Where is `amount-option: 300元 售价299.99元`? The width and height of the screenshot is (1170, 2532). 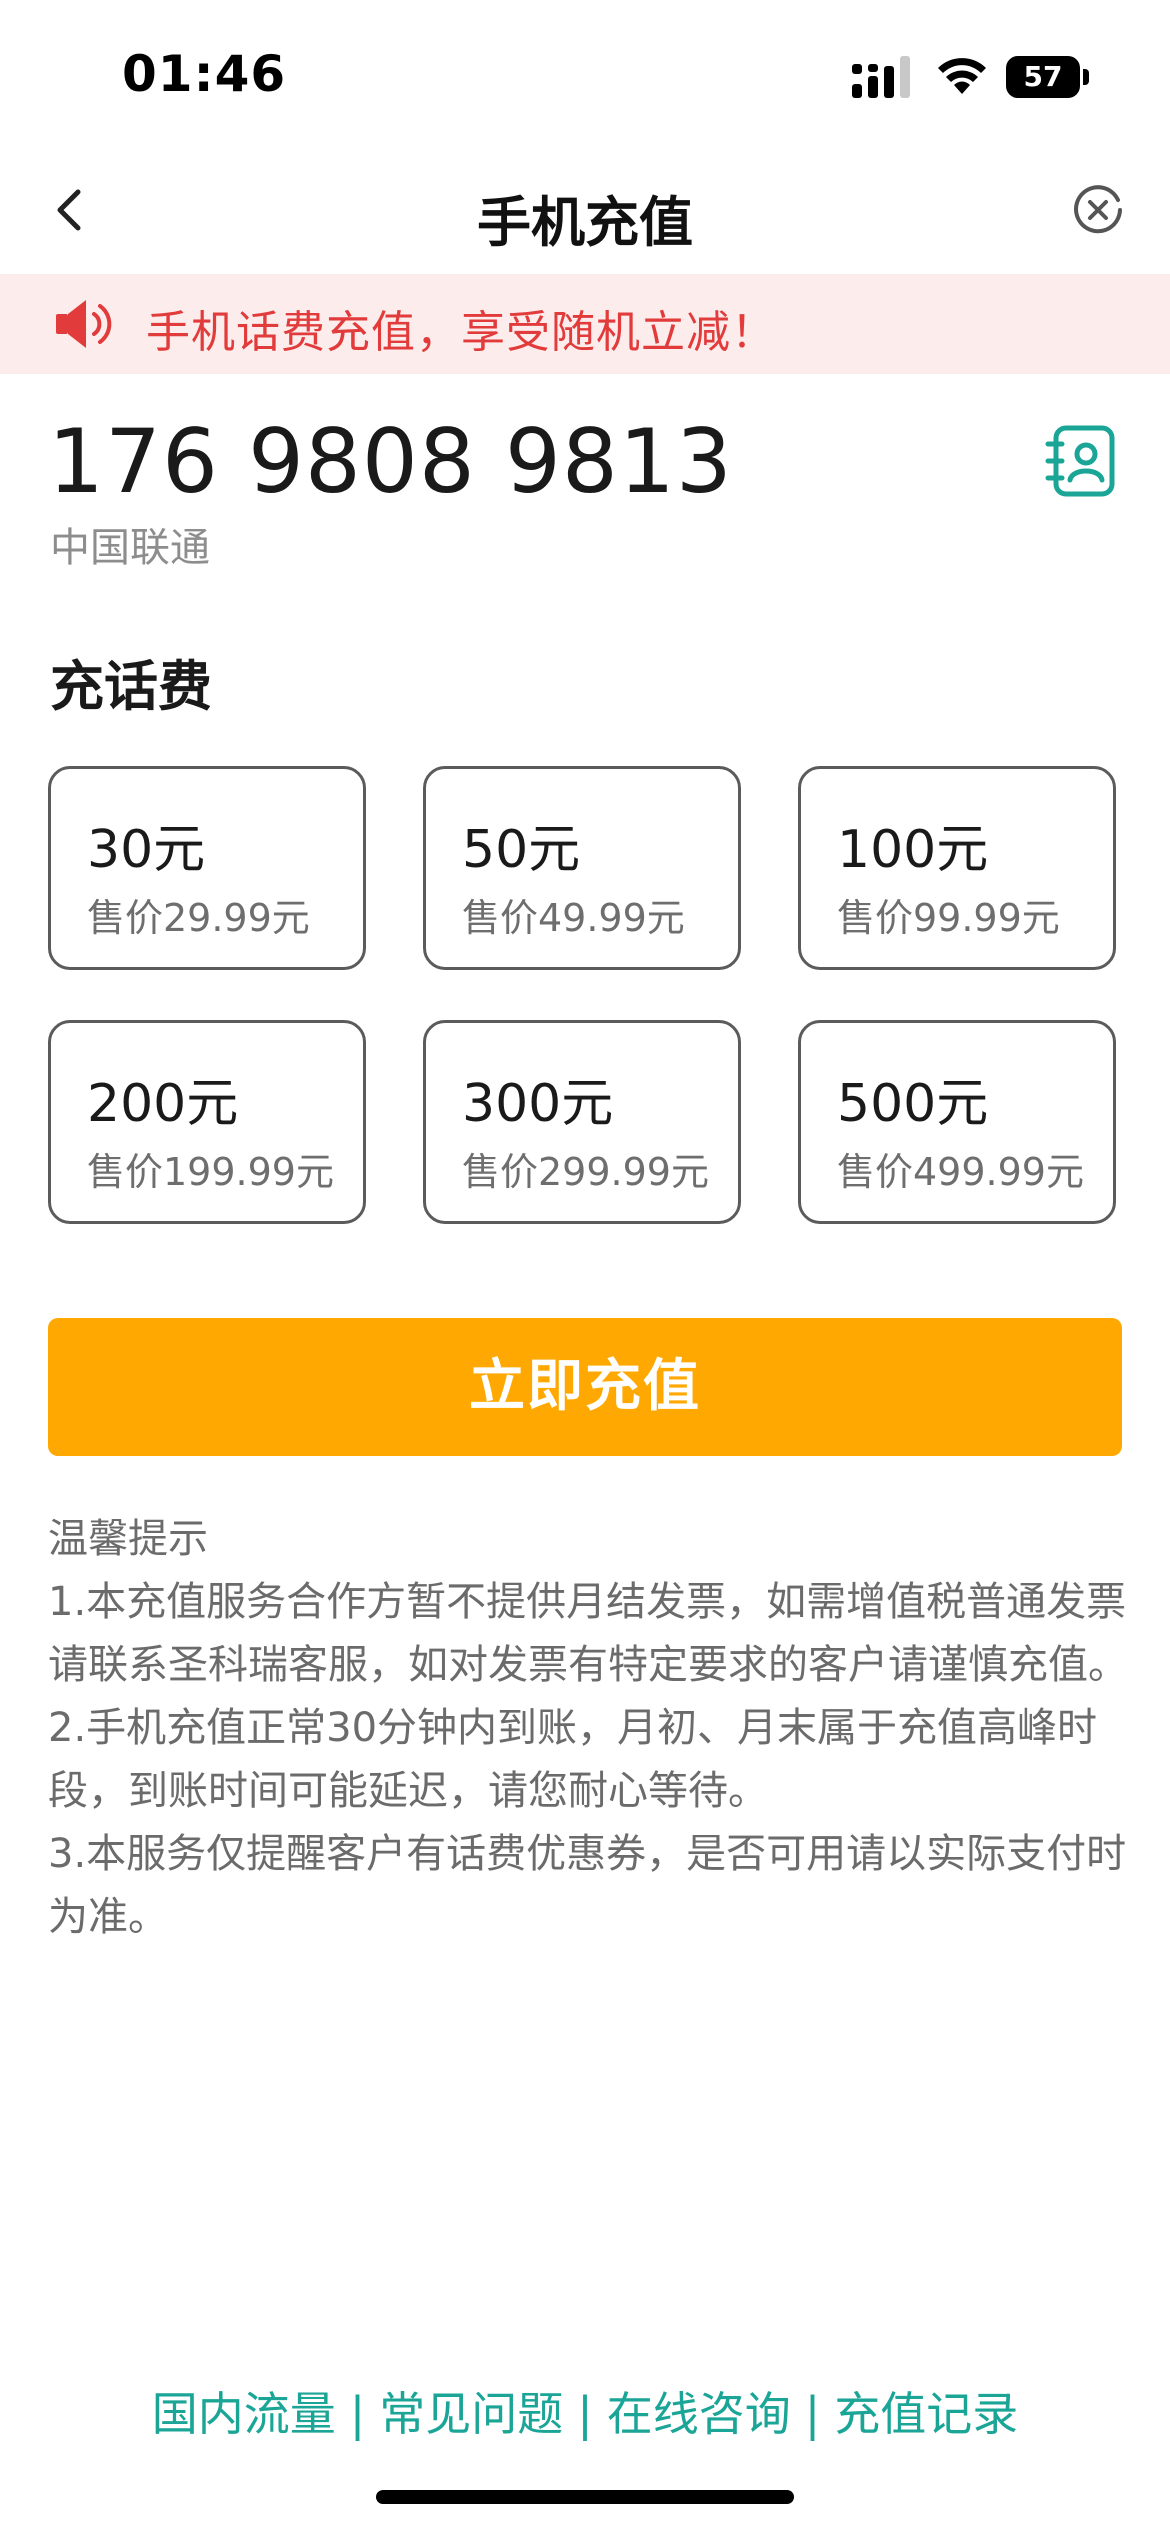
amount-option: 300元 售价299.99元 is located at coordinates (582, 1122).